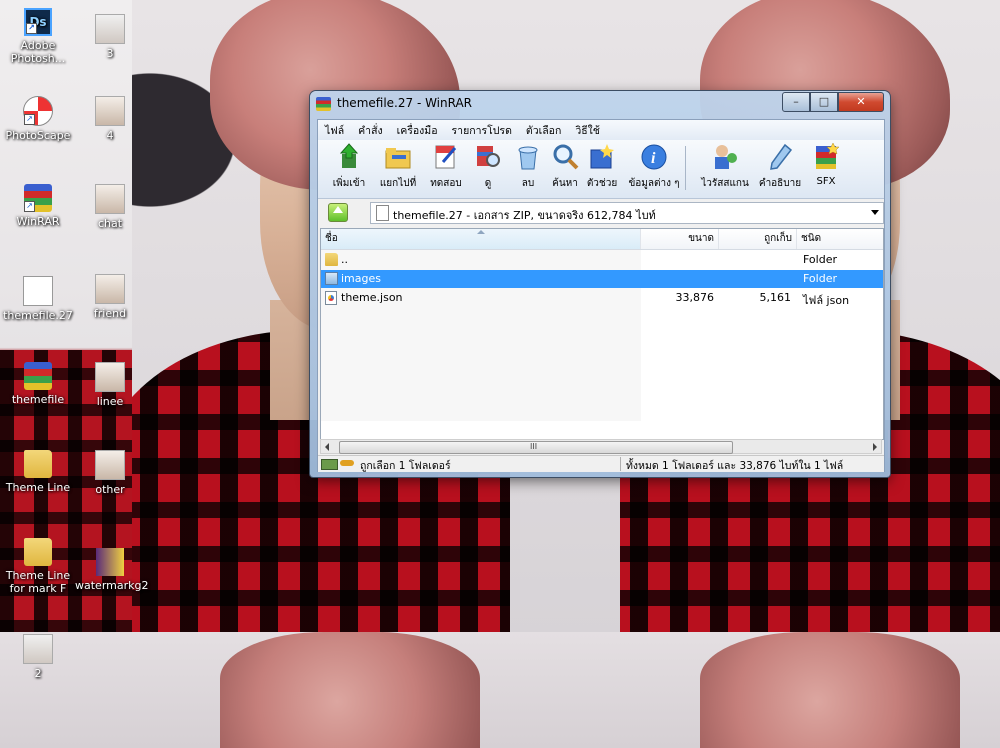 Image resolution: width=1000 pixels, height=748 pixels. I want to click on scrollbar-thumb: III, so click(536, 447).